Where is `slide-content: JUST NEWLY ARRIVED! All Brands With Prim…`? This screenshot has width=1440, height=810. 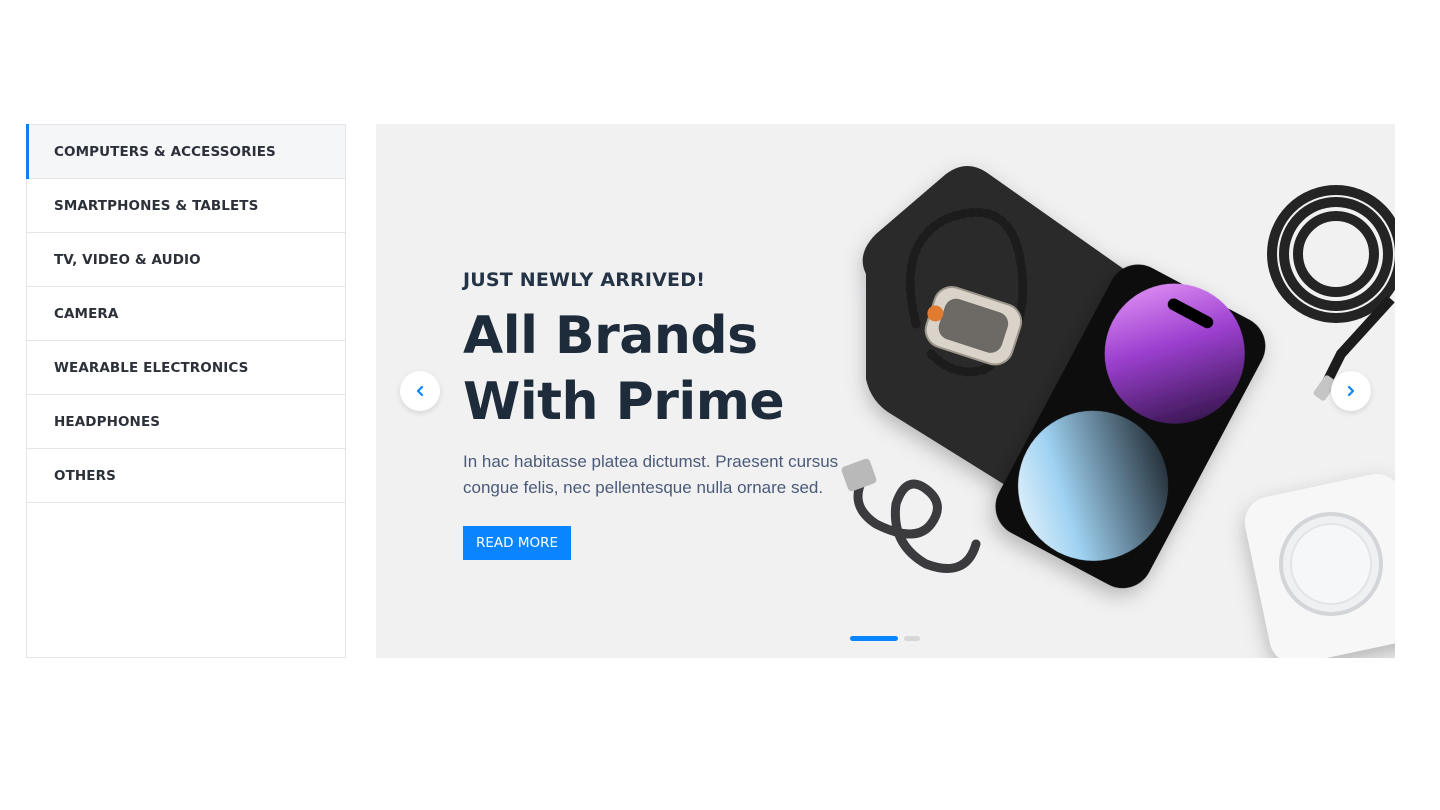 slide-content: JUST NEWLY ARRIVED! All Brands With Prim… is located at coordinates (673, 414).